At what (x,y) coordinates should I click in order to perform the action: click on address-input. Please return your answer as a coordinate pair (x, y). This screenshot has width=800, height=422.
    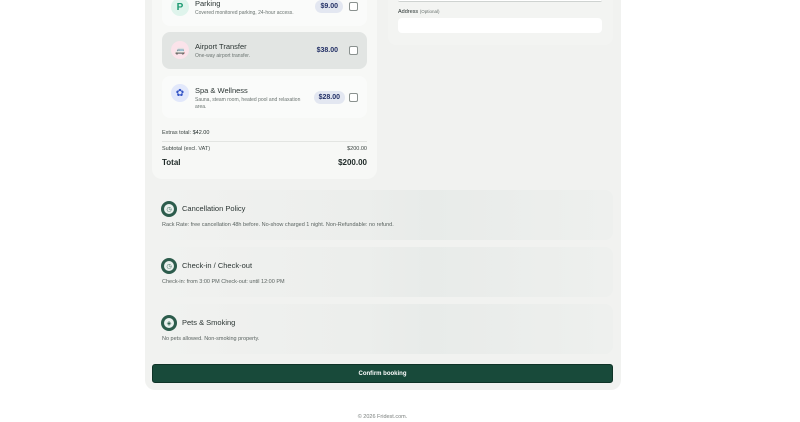
    Looking at the image, I should click on (500, 25).